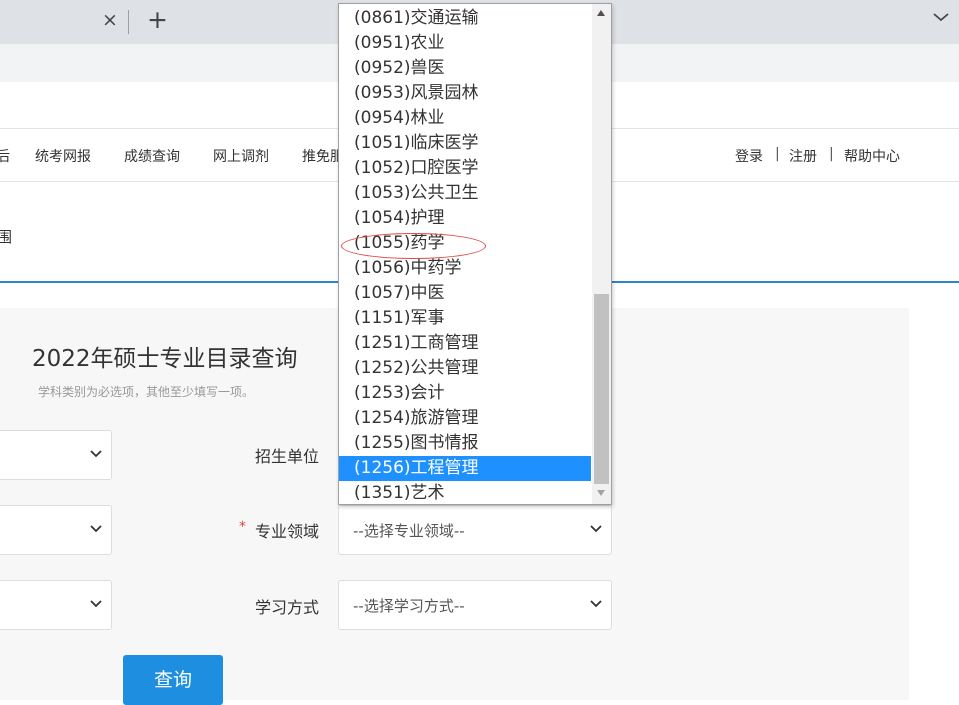  I want to click on nav-item-unified-registration: 统考网报, so click(63, 156).